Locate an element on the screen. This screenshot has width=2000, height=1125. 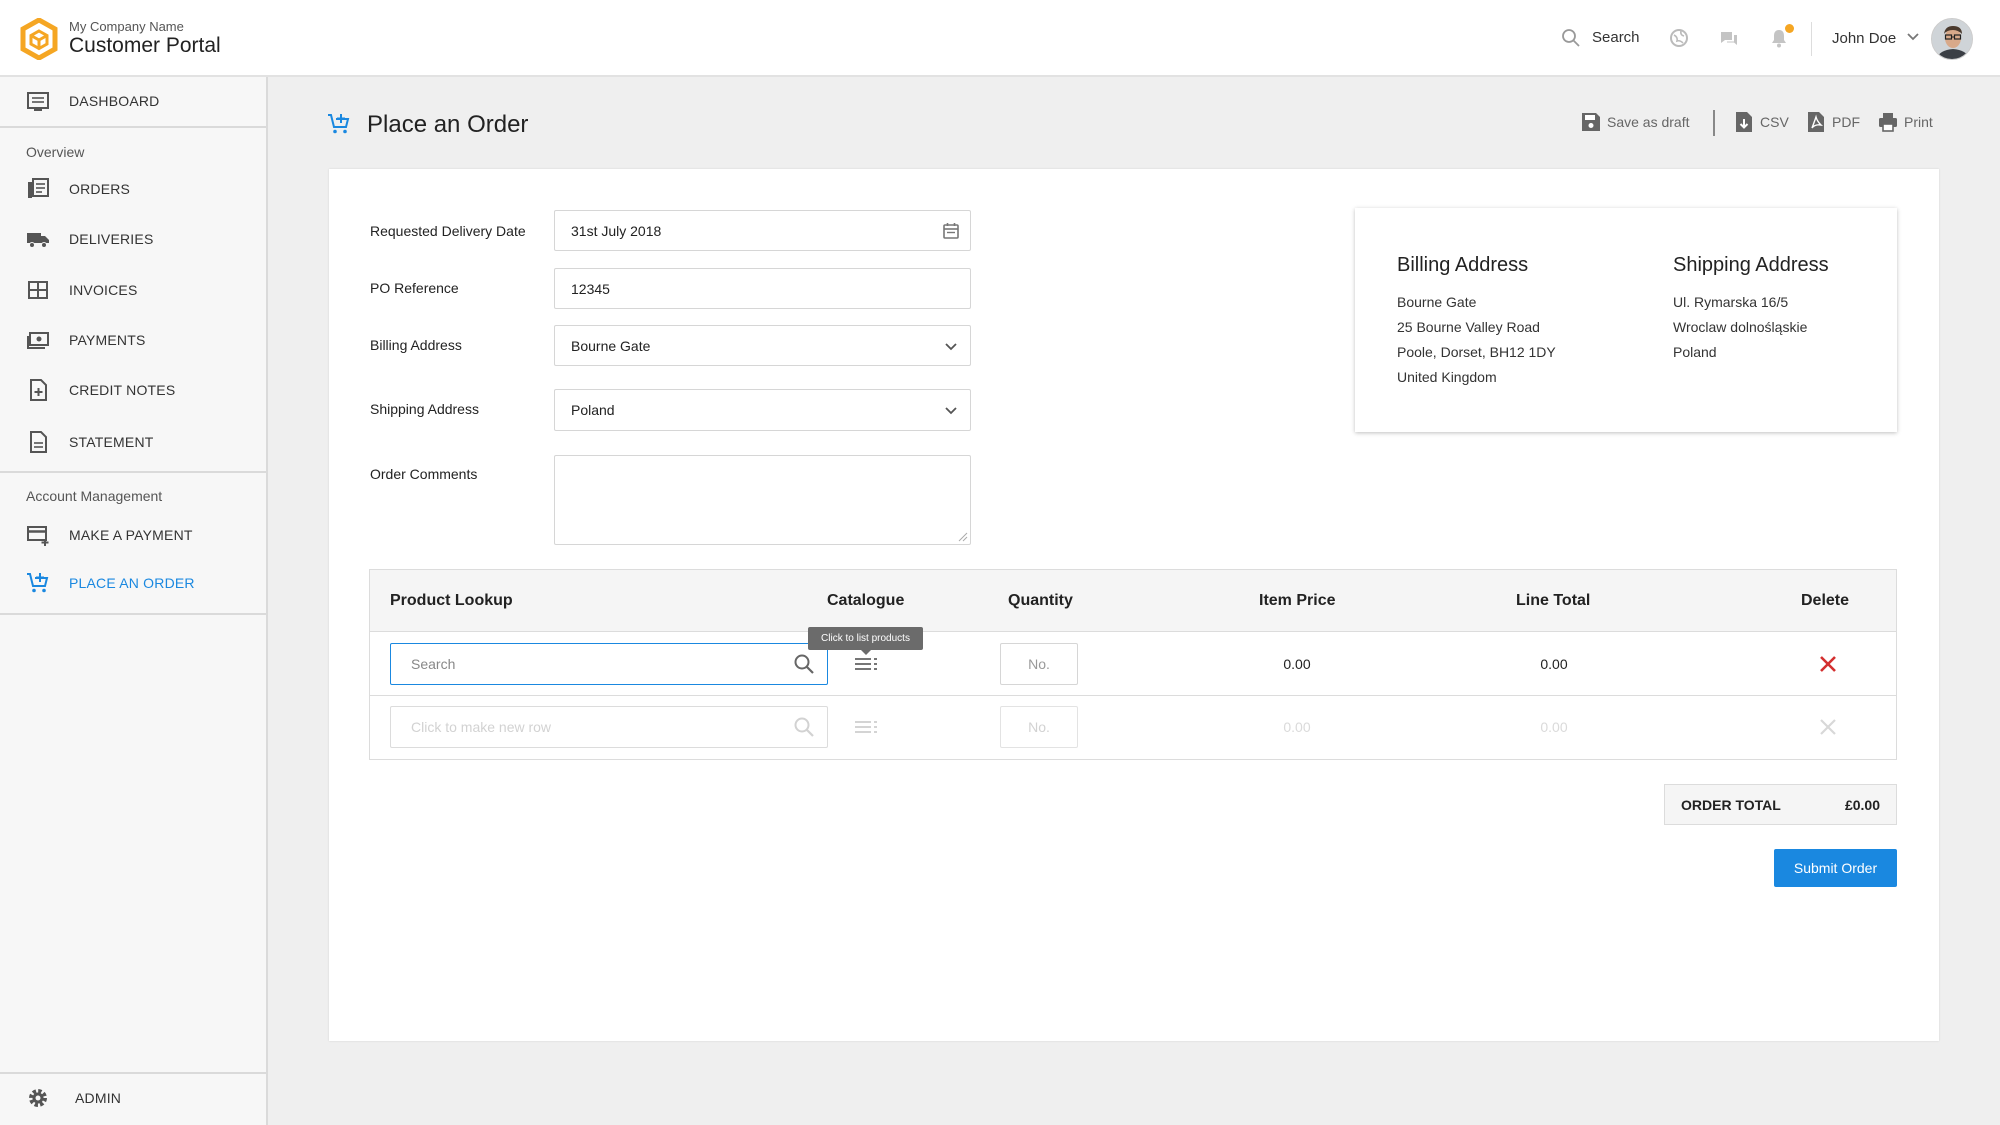
card-payment-icon is located at coordinates (38, 536).